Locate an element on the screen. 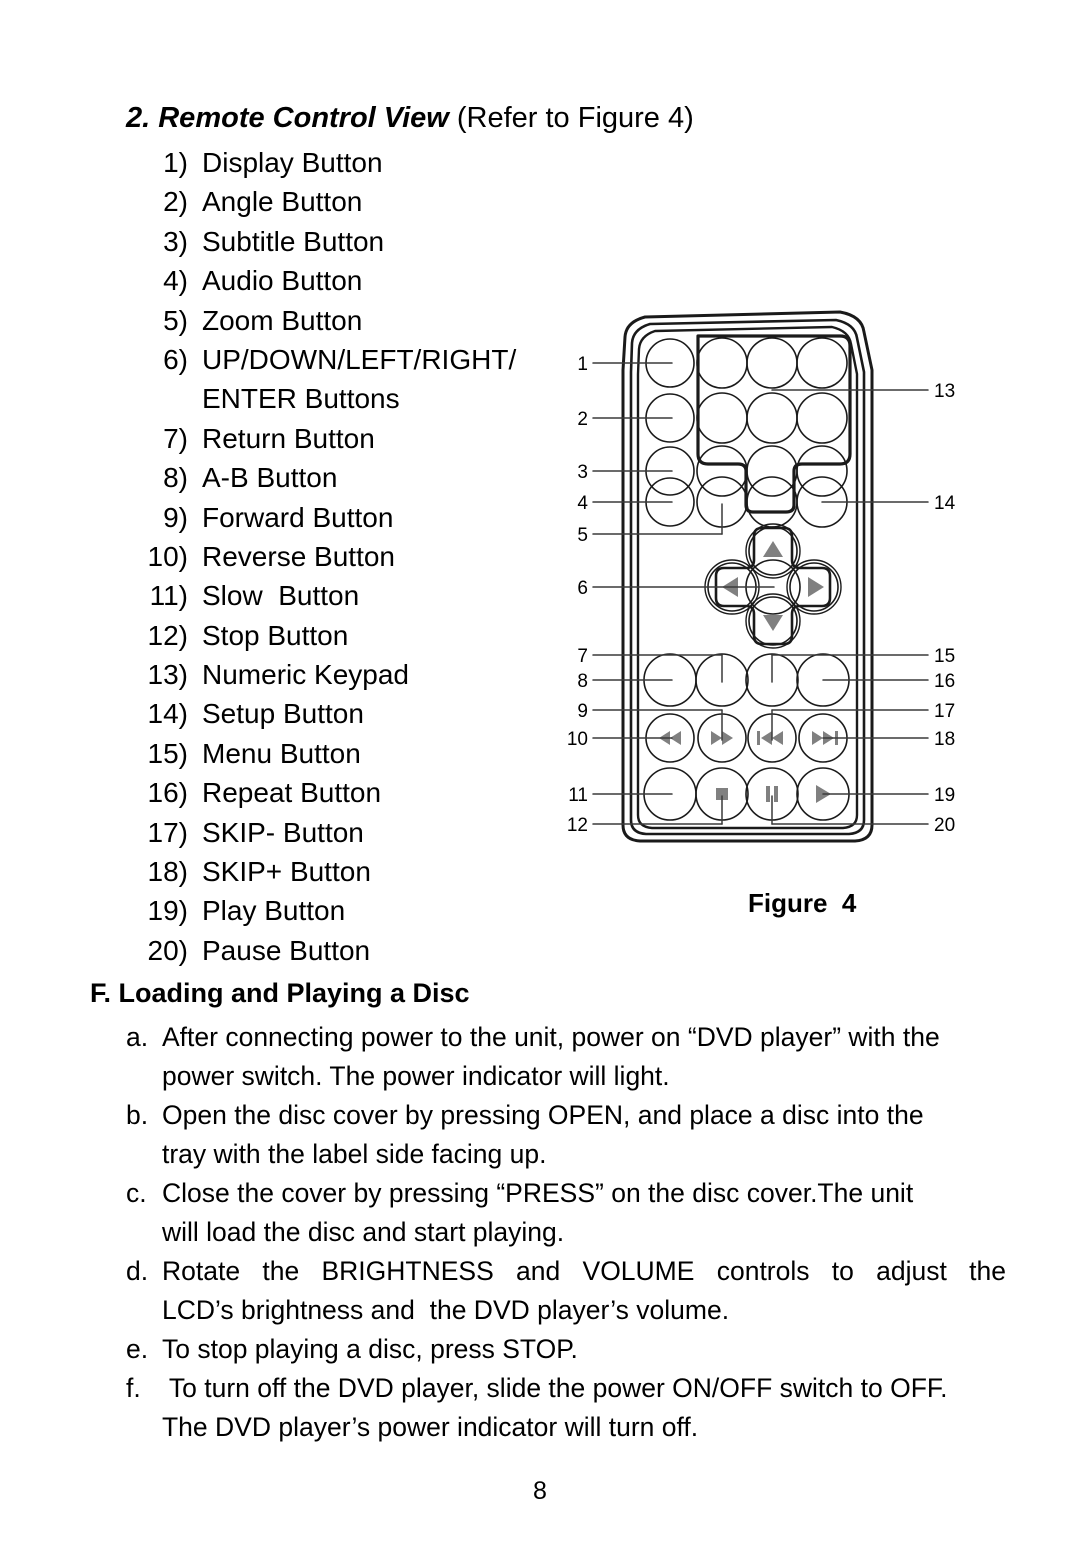 The height and width of the screenshot is (1563, 1080). remote-part-item: 5) Zoom Button is located at coordinates (341, 320).